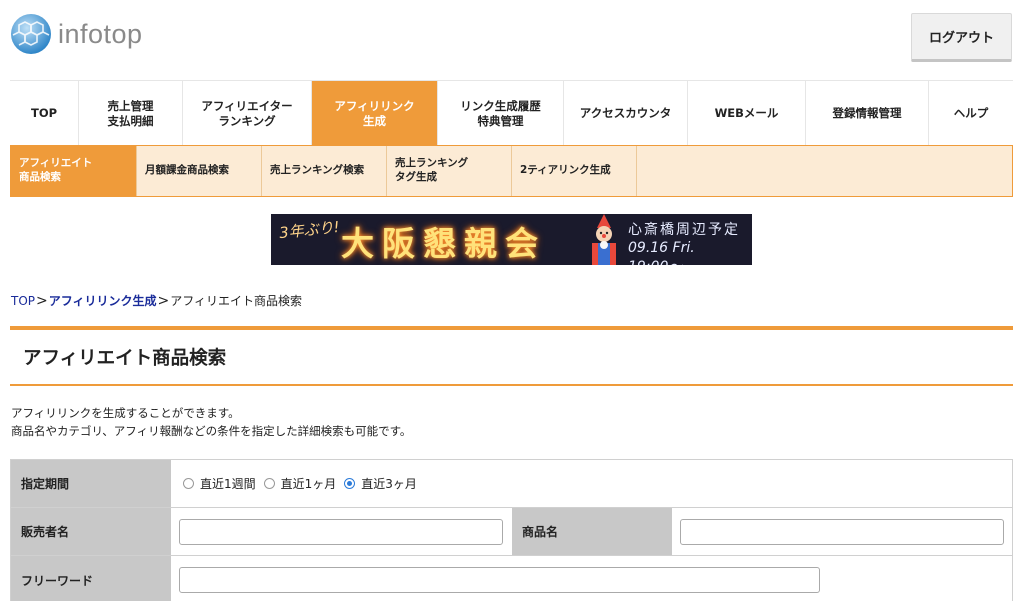 The width and height of the screenshot is (1024, 601). I want to click on period-row: 指定期間 直近1週間 直近1ヶ月 直近3ヶ月, so click(511, 484).